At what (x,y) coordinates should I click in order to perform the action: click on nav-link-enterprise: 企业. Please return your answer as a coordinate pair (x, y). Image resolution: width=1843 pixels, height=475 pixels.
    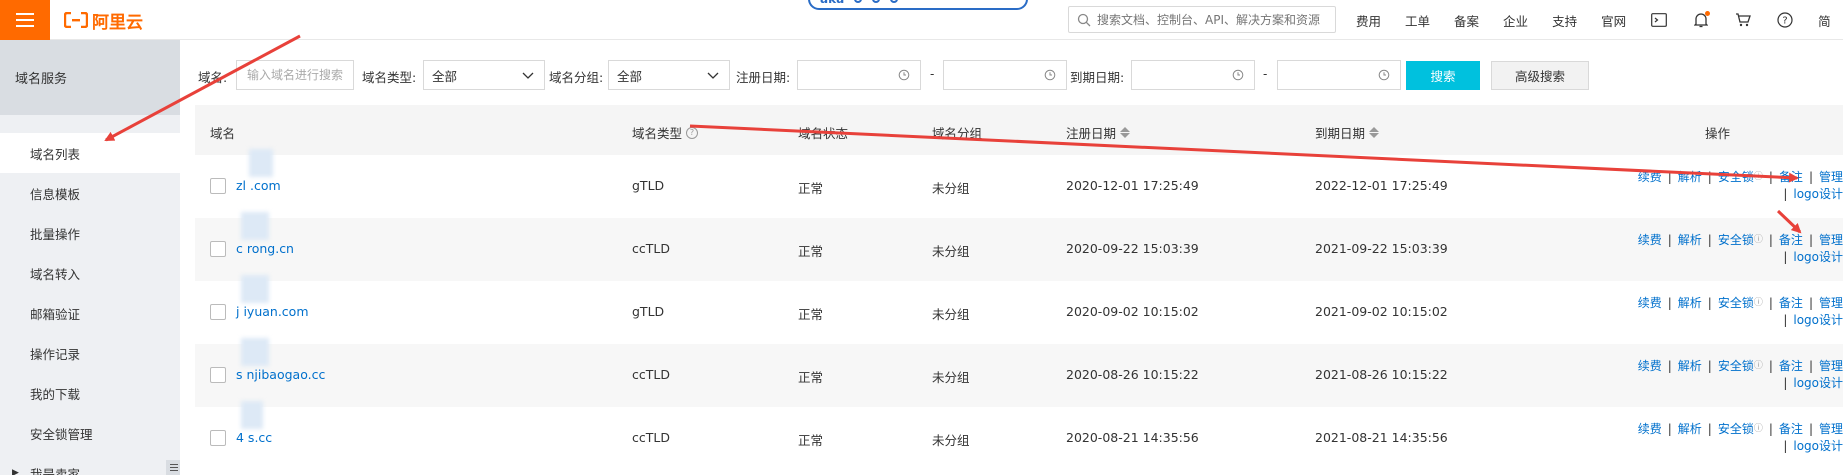
    Looking at the image, I should click on (1515, 20).